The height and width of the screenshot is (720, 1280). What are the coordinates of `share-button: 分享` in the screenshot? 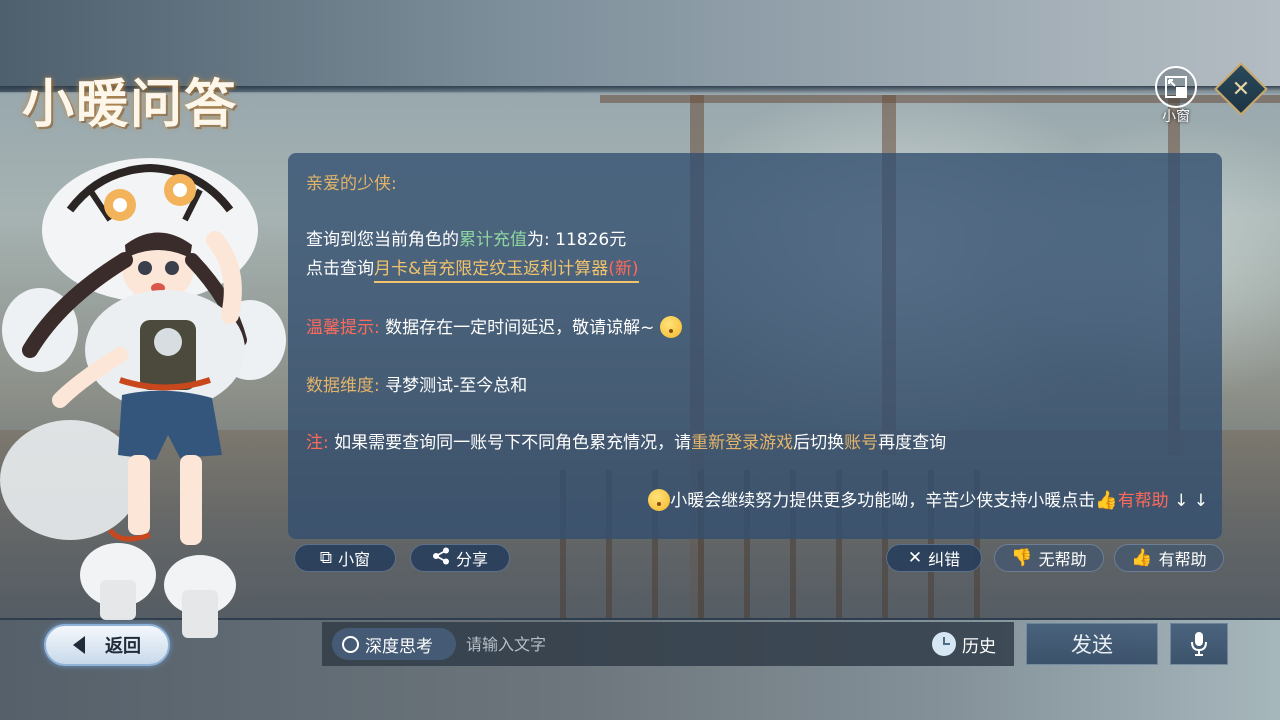 It's located at (460, 558).